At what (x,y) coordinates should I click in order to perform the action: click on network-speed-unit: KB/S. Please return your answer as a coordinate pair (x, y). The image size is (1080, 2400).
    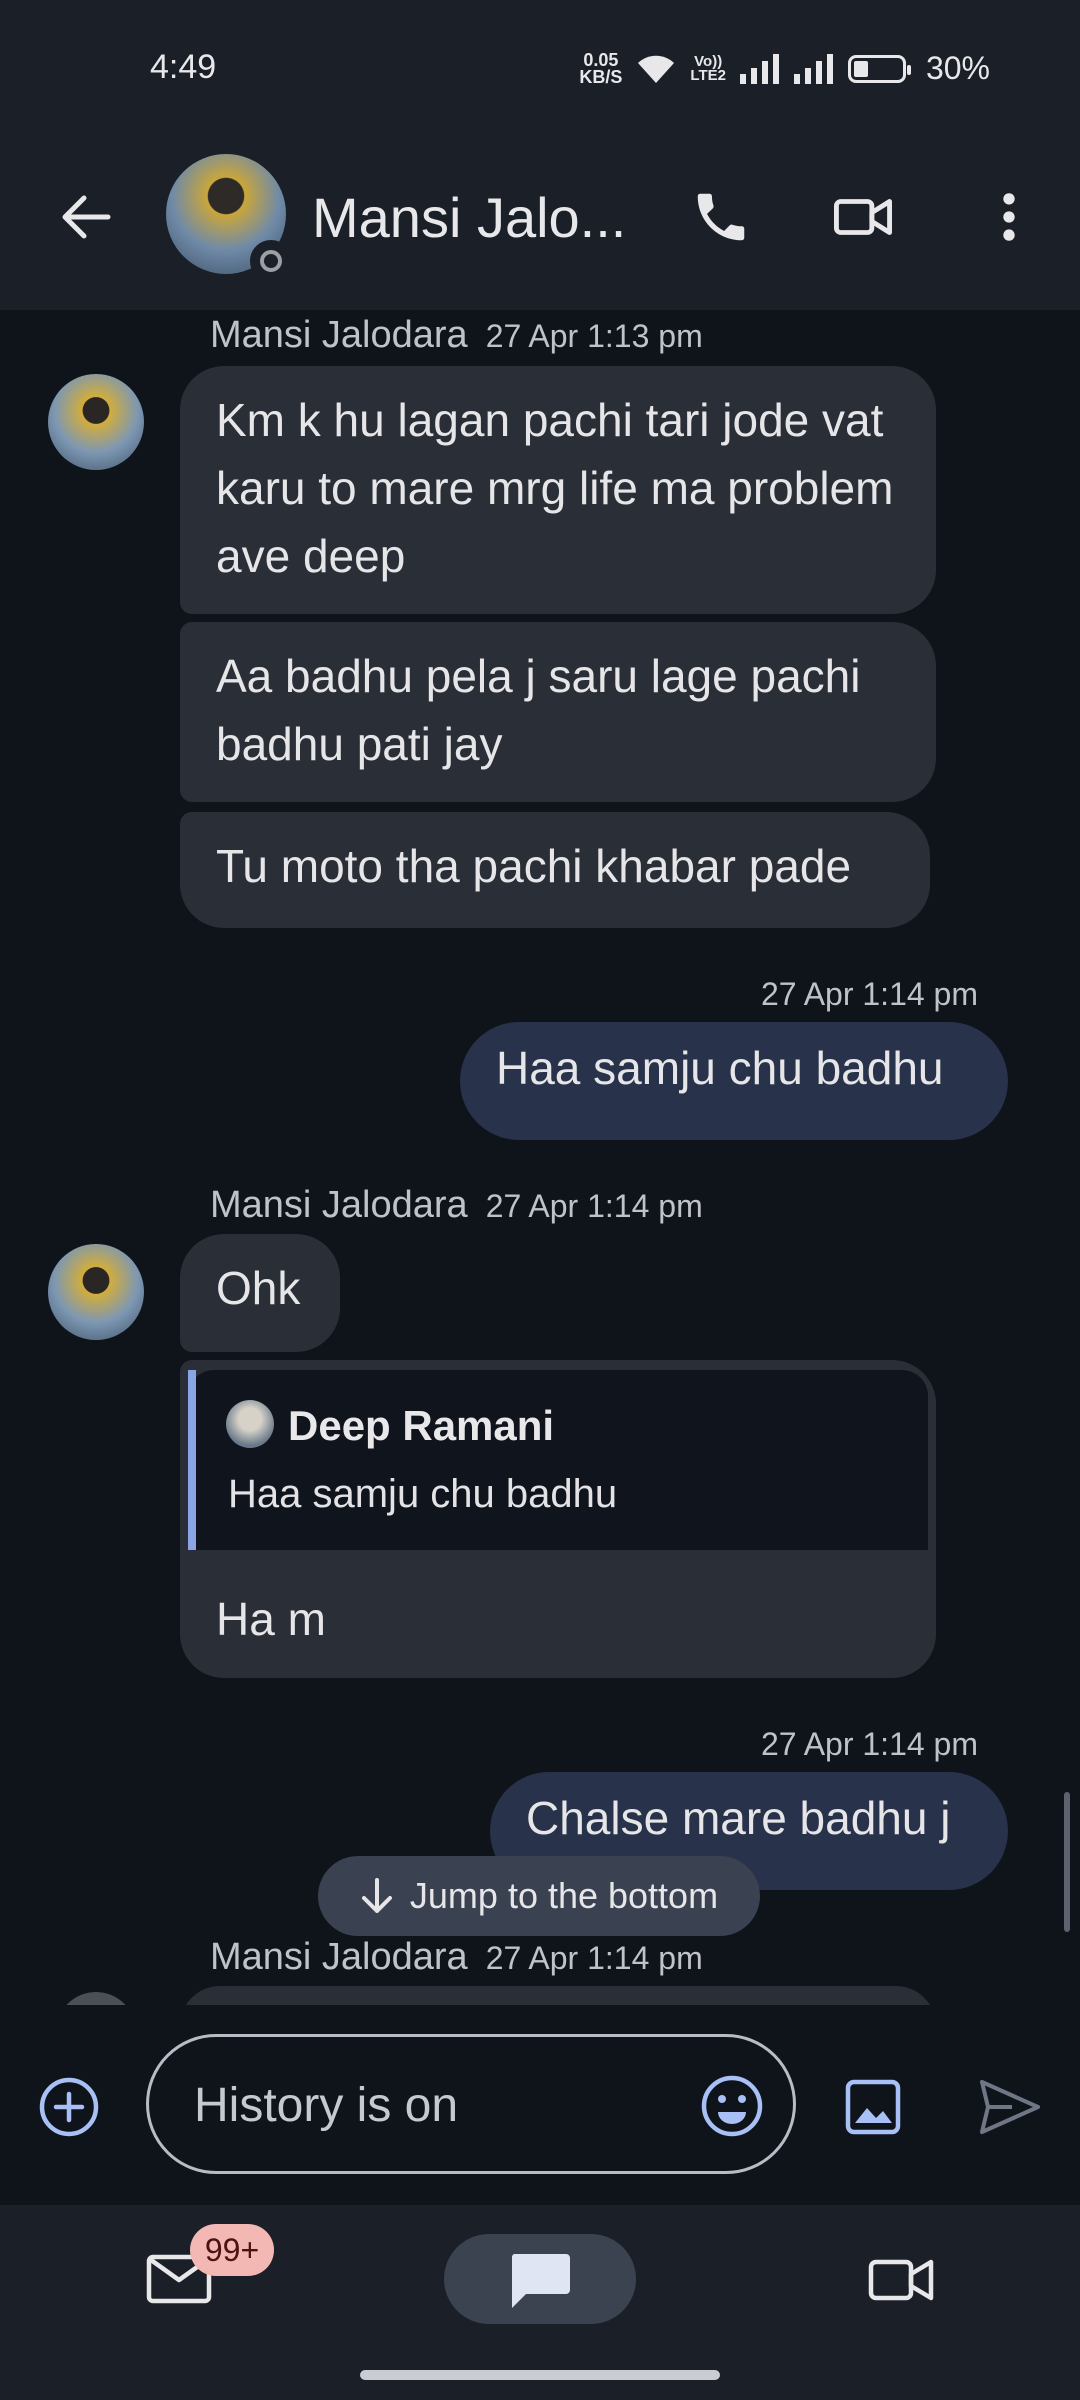
    Looking at the image, I should click on (601, 76).